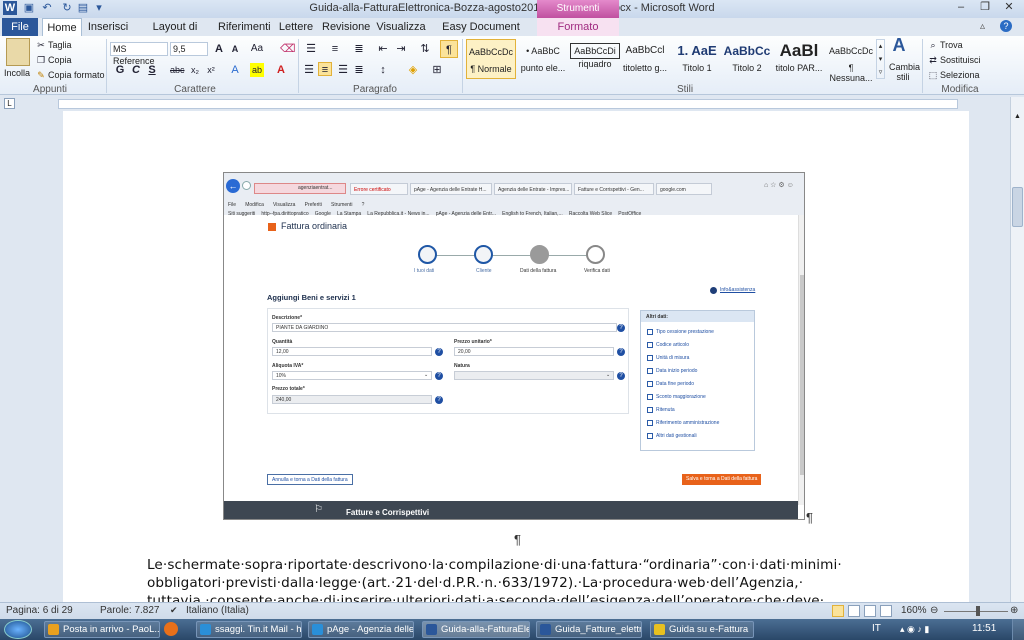 This screenshot has height=640, width=1024. What do you see at coordinates (413, 70) in the screenshot?
I see `shading-icon: ◈` at bounding box center [413, 70].